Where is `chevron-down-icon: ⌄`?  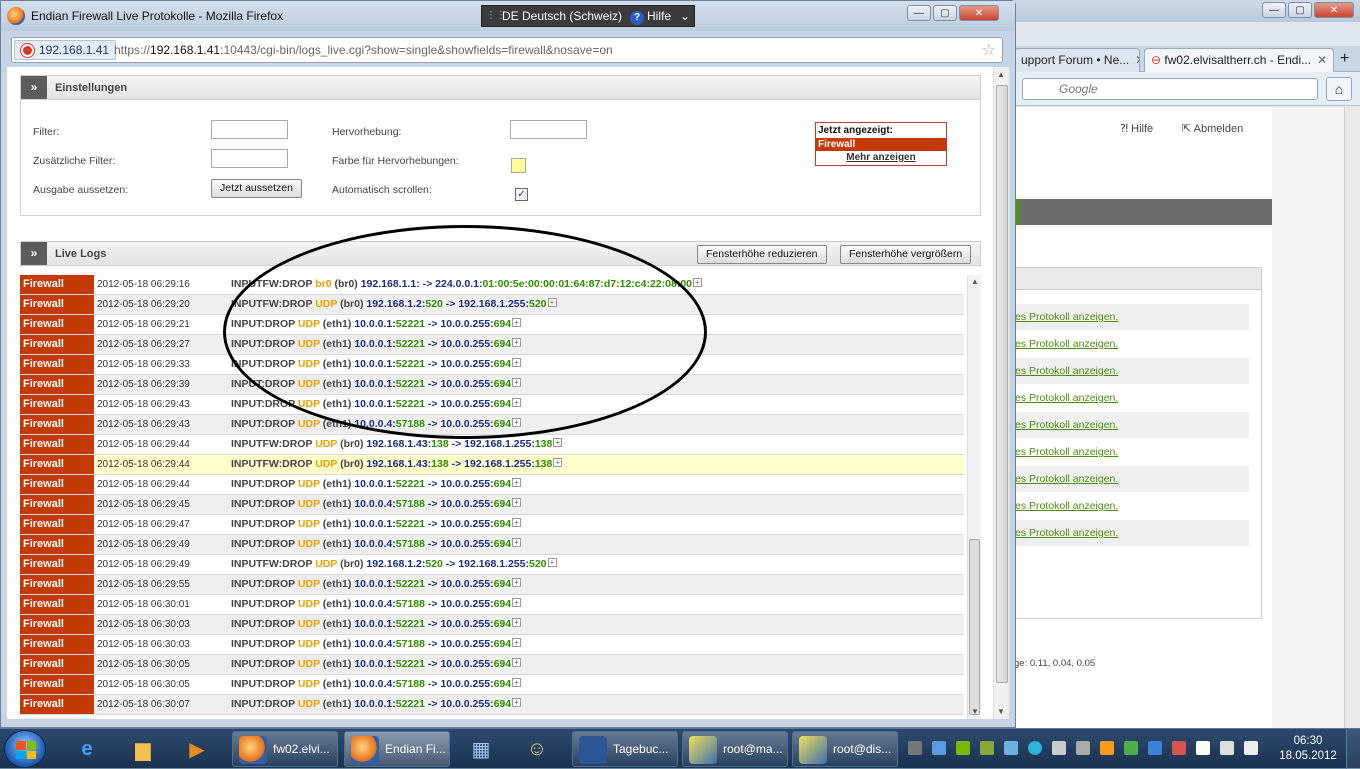
chevron-down-icon: ⌄ is located at coordinates (685, 16).